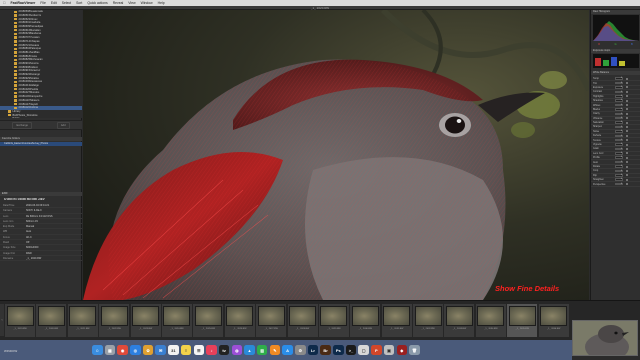 The image size is (640, 360). Describe the element at coordinates (401, 350) in the screenshot. I see `fastrawviewer-icon: ◆` at that location.